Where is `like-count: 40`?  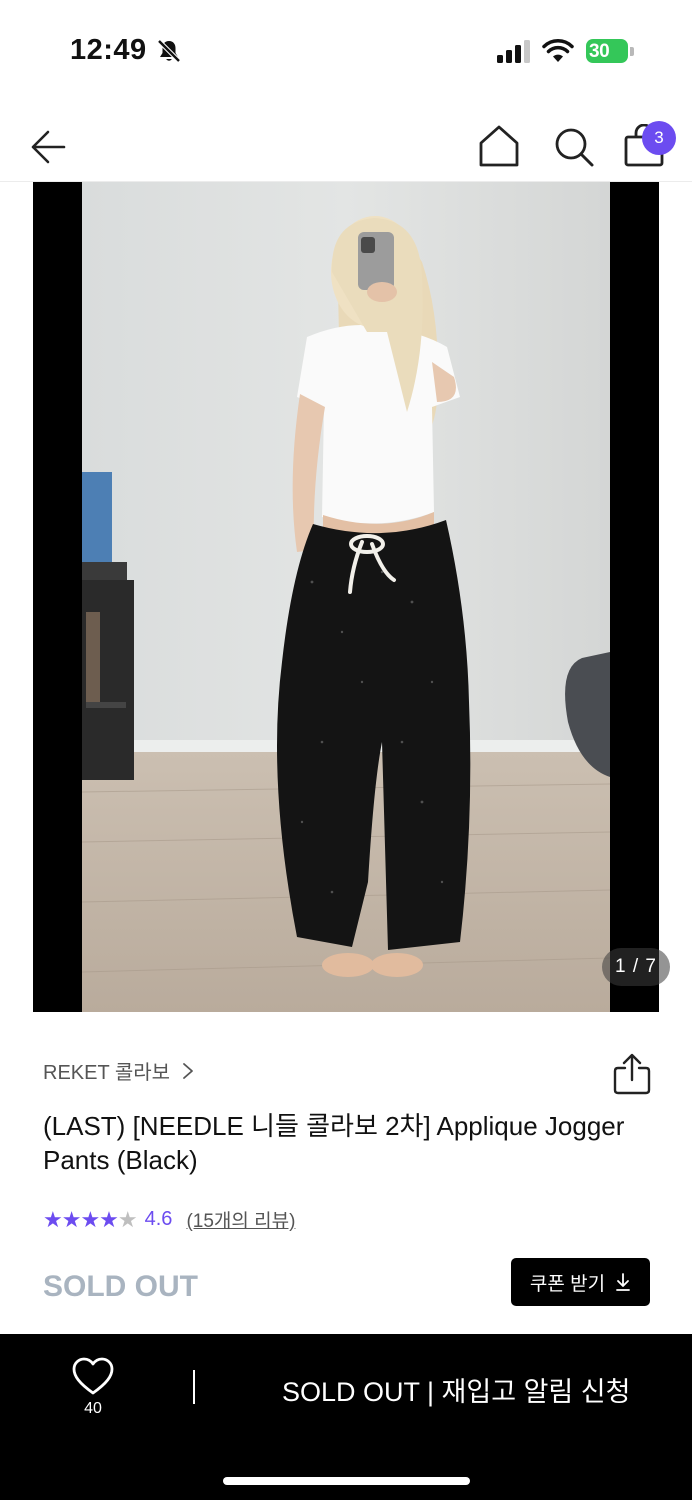
like-count: 40 is located at coordinates (93, 1408).